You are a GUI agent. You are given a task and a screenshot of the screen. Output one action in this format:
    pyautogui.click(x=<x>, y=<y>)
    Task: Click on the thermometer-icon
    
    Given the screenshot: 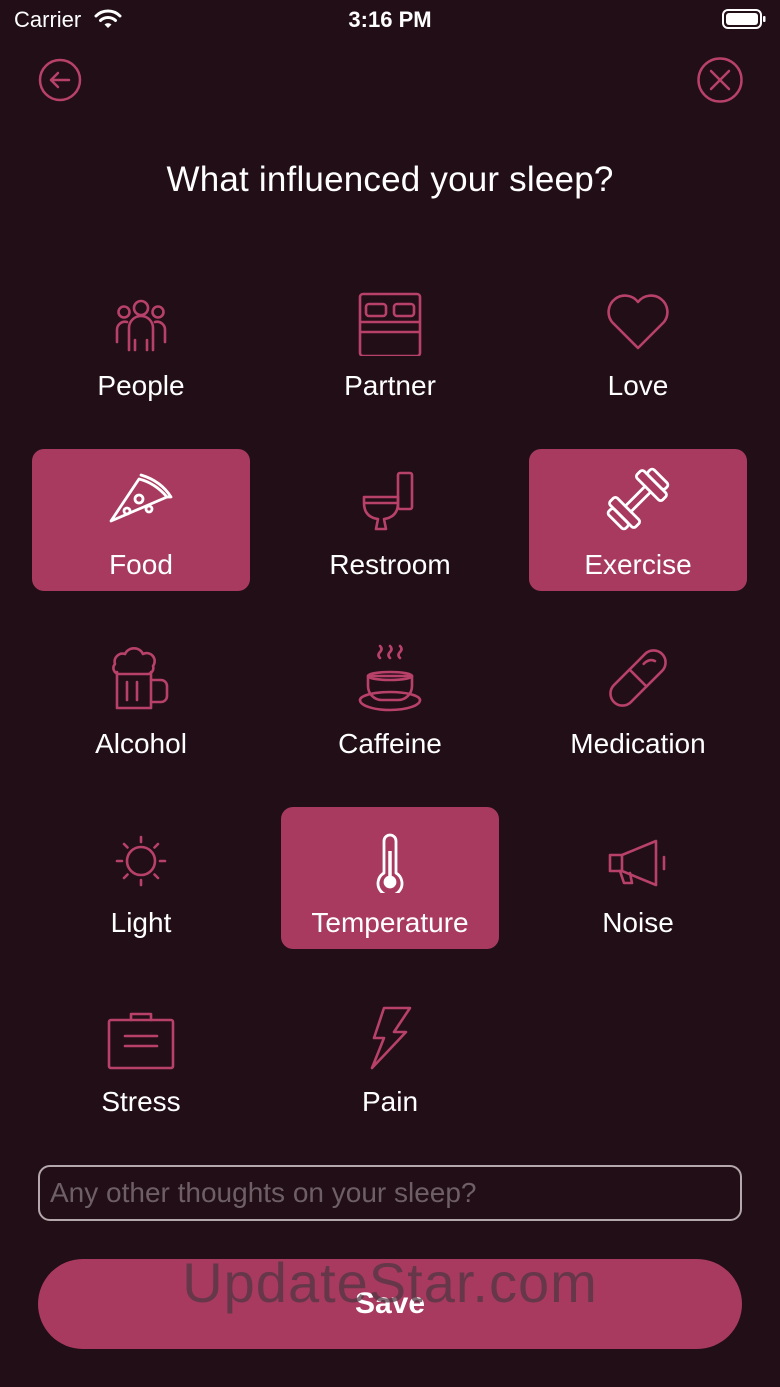 What is the action you would take?
    pyautogui.click(x=390, y=859)
    